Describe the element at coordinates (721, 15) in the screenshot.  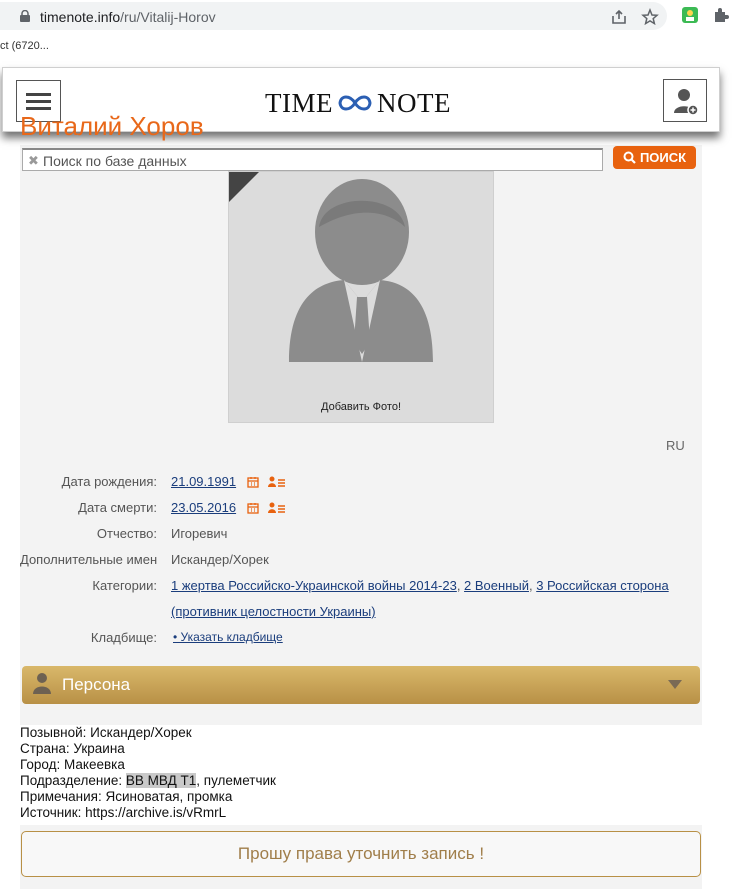
I see `extensions-puzzle-icon` at that location.